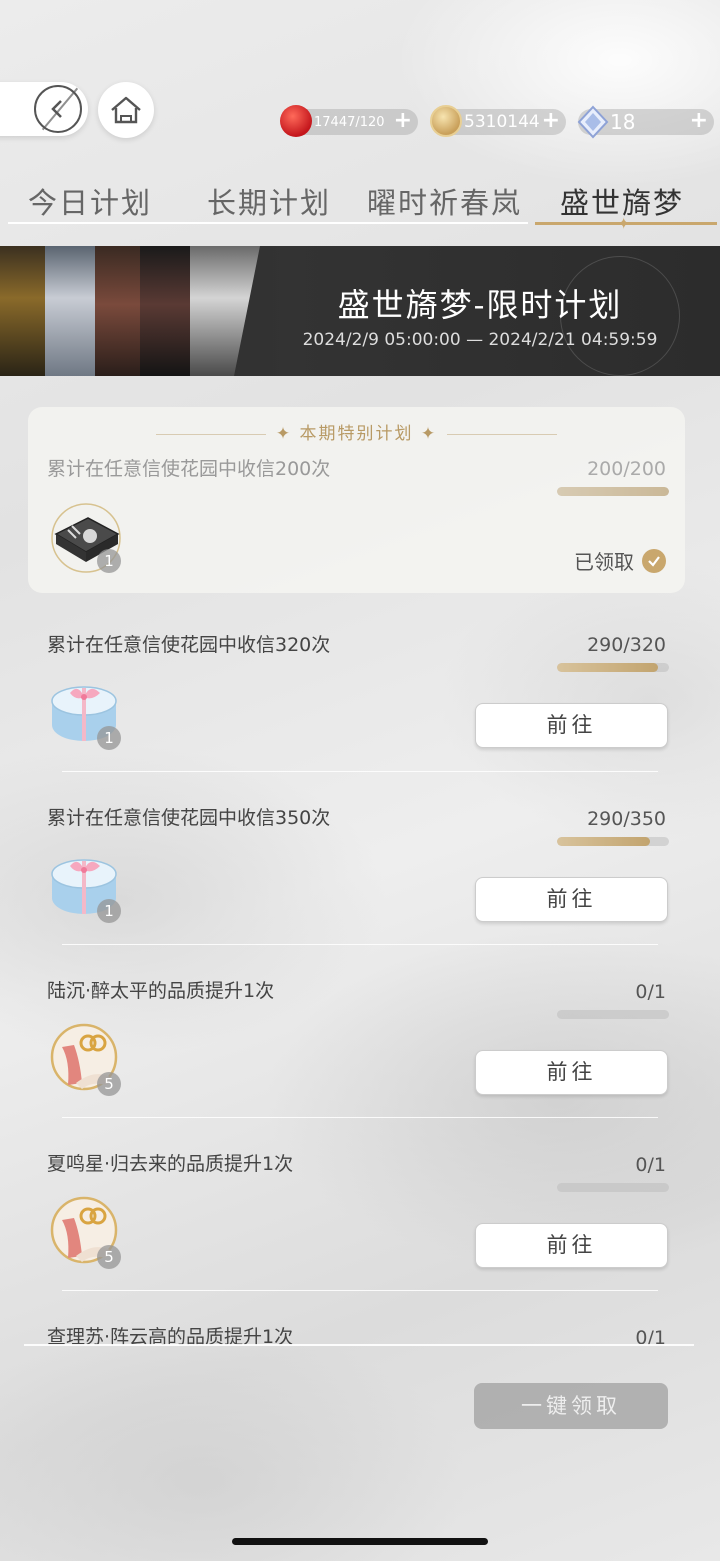 This screenshot has width=720, height=1561. I want to click on character-art, so click(130, 311).